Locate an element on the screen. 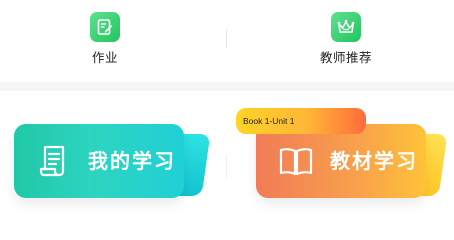 The image size is (454, 240). textbook-study-card-face: 教材学习 is located at coordinates (341, 161).